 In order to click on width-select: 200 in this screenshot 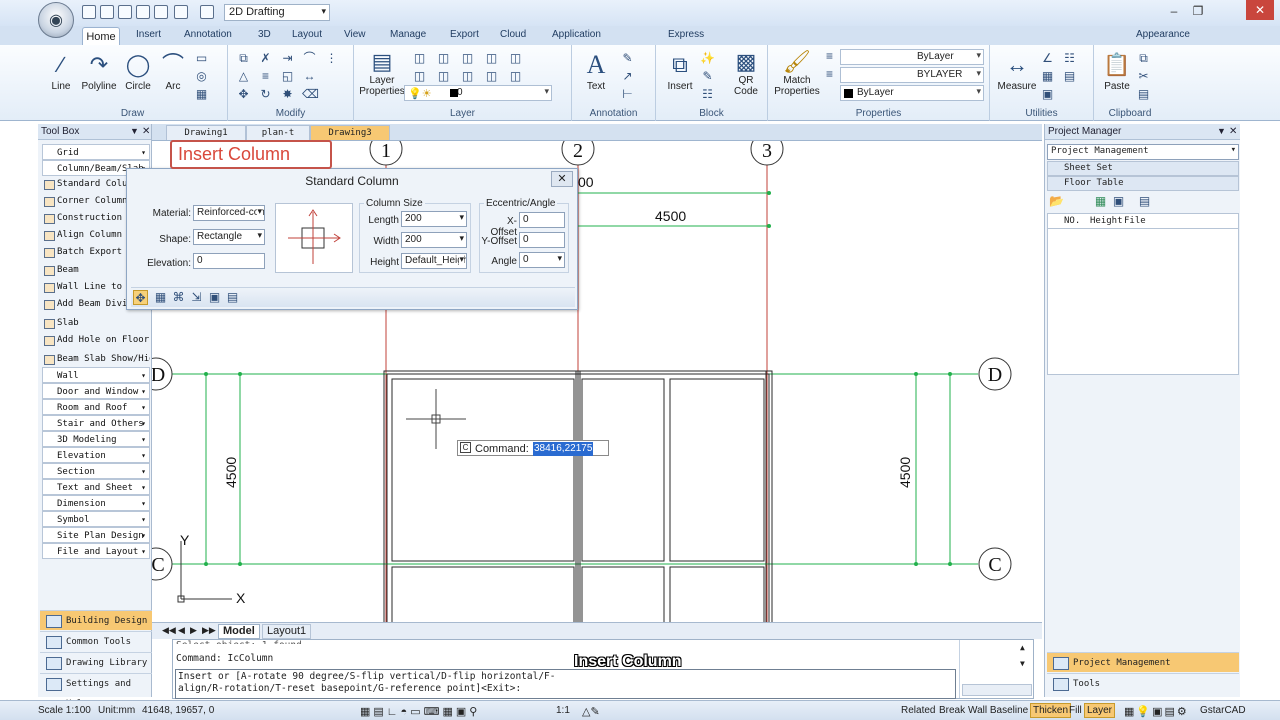, I will do `click(434, 240)`.